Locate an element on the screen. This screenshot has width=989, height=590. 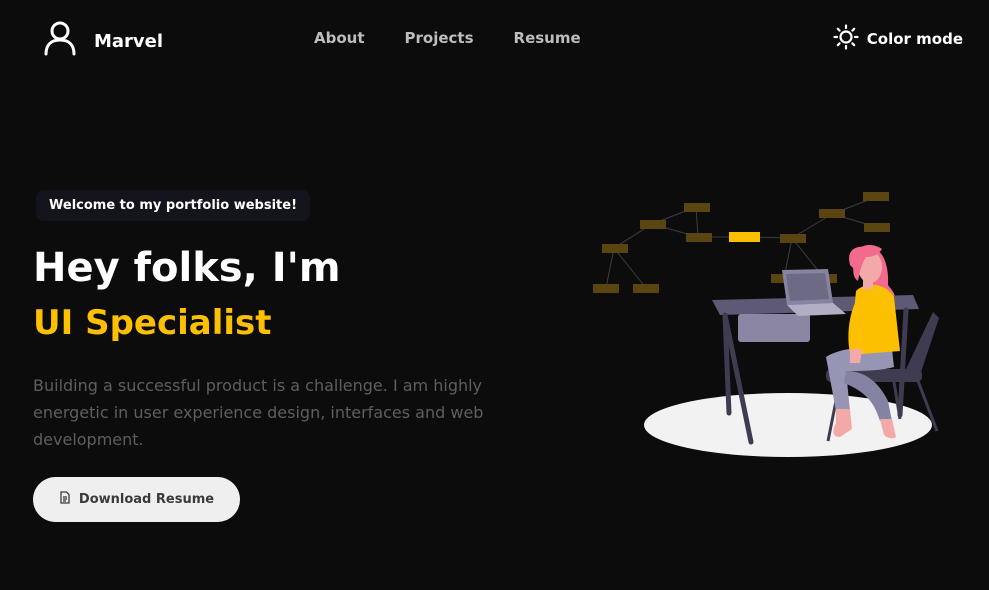
brand-link: Marvel is located at coordinates (102, 38).